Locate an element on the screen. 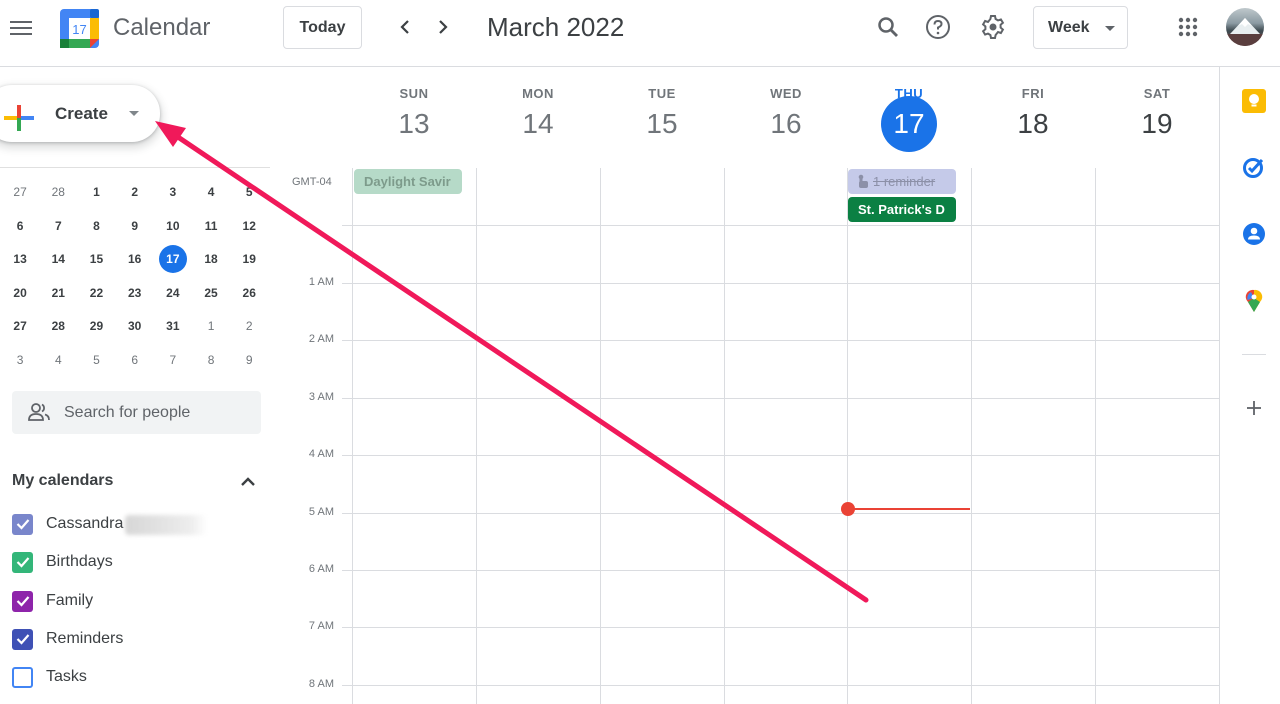  day-header-mon: MON 14 is located at coordinates (538, 119).